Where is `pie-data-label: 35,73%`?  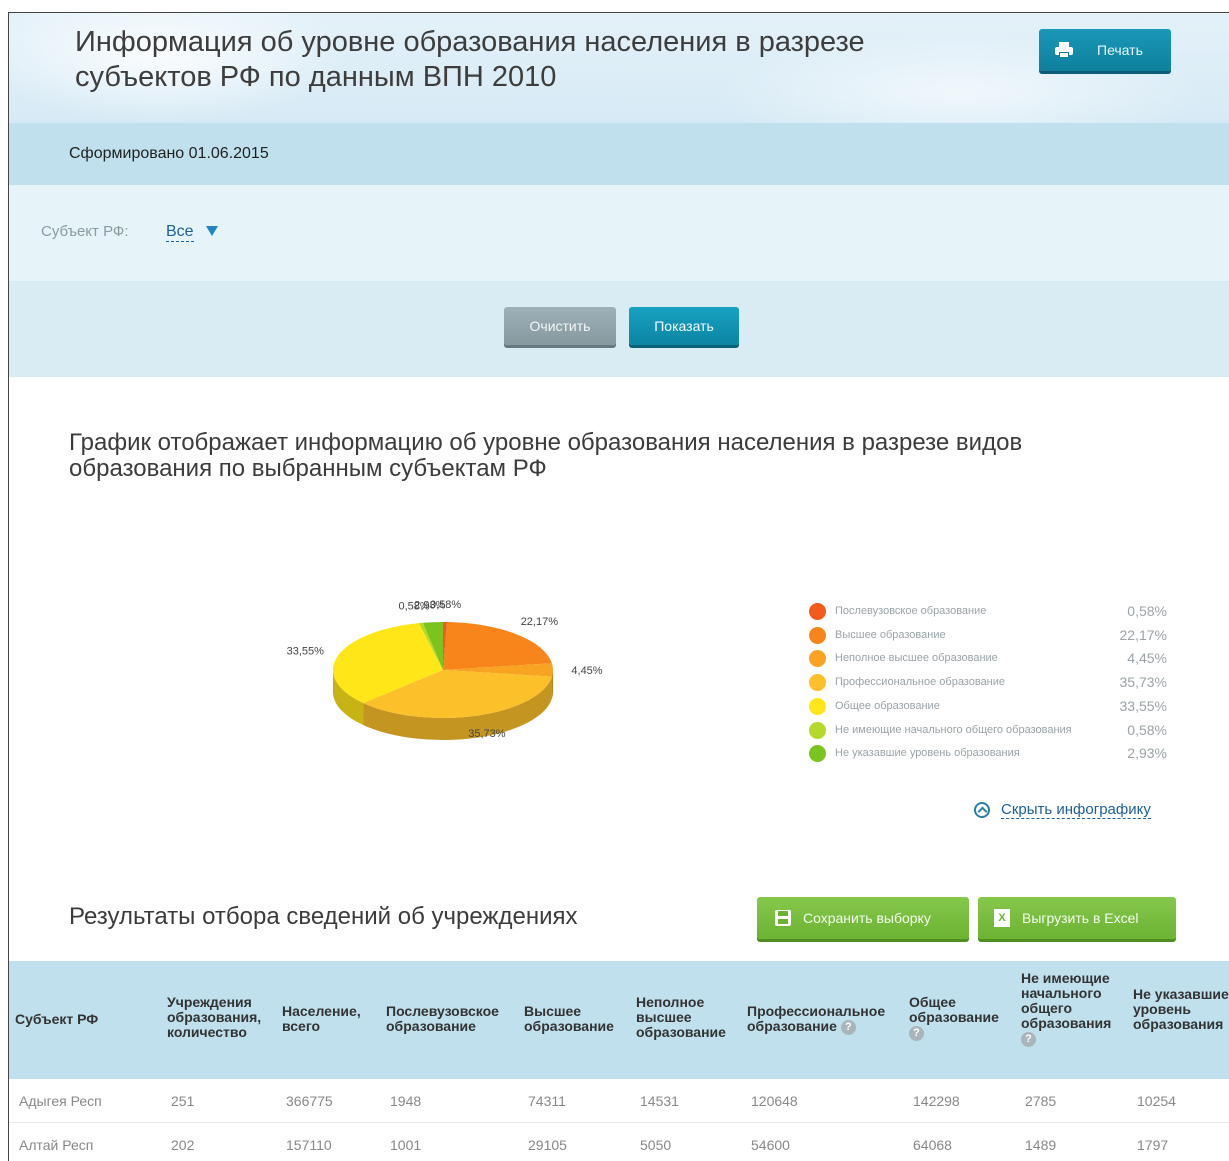
pie-data-label: 35,73% is located at coordinates (487, 734).